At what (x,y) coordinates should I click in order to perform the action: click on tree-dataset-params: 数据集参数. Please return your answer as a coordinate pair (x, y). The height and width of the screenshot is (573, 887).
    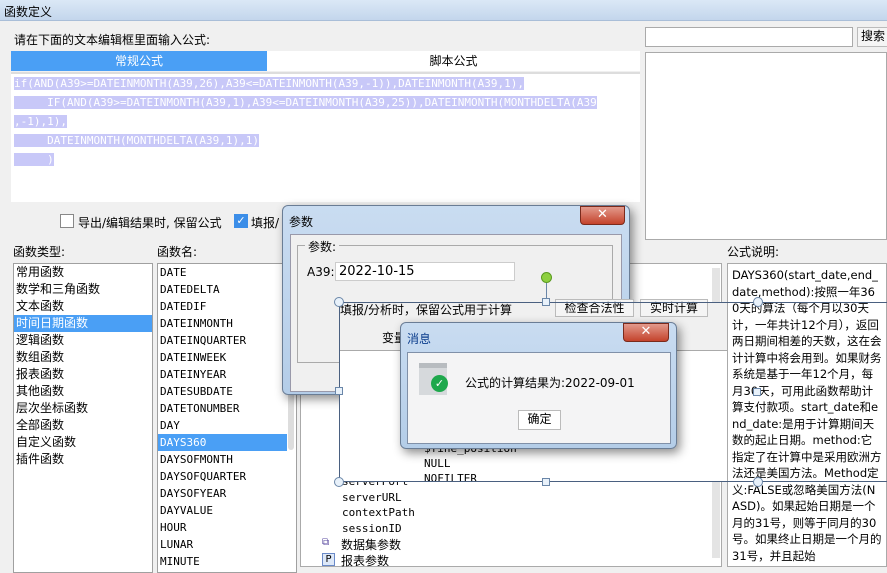
    Looking at the image, I should click on (371, 544).